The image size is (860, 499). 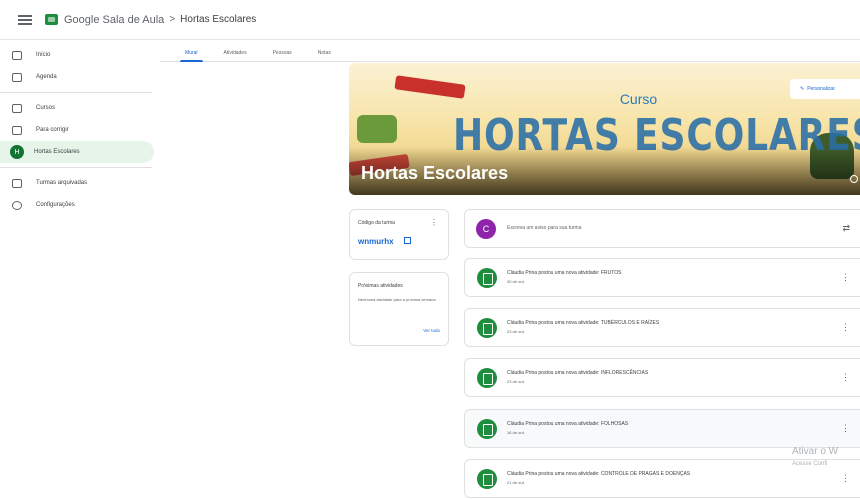 I want to click on calendar-icon, so click(x=17, y=77).